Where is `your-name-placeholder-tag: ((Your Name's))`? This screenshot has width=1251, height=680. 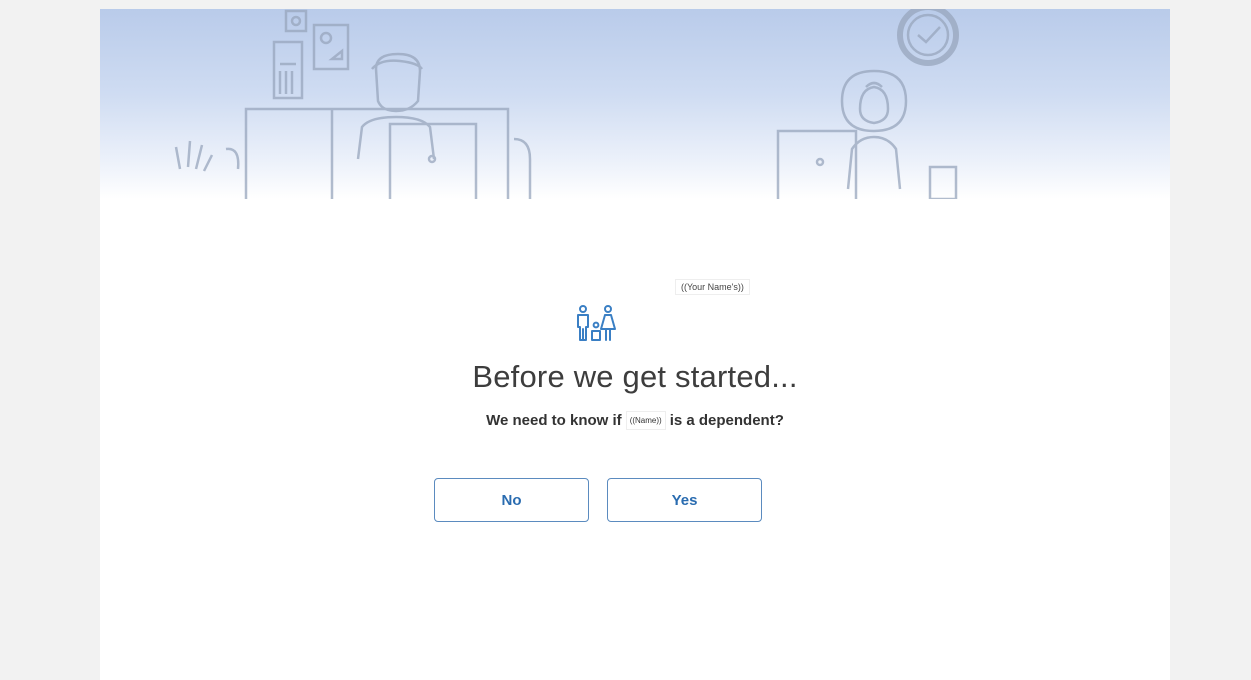 your-name-placeholder-tag: ((Your Name's)) is located at coordinates (712, 287).